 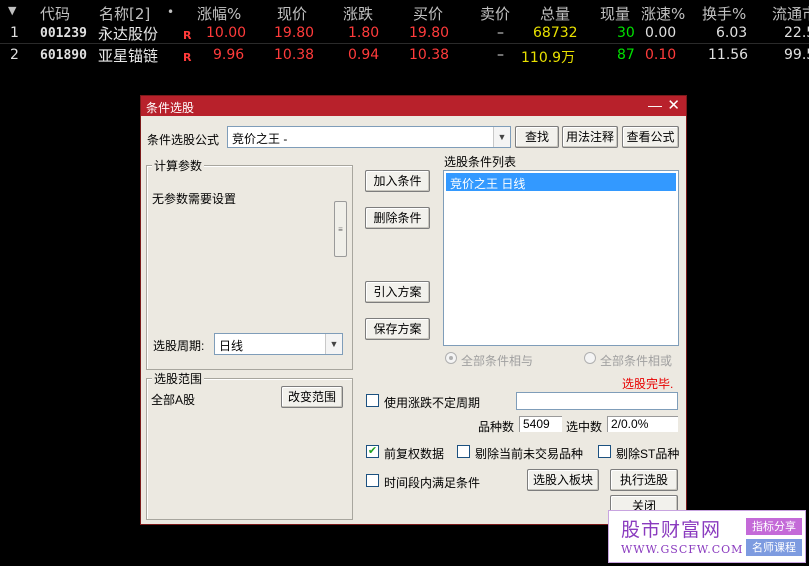 I want to click on add-condition-button: 加入条件, so click(x=397, y=181).